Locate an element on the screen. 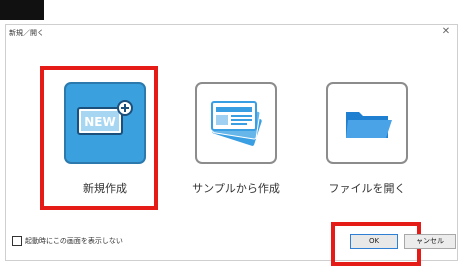 This screenshot has width=459, height=269. option-sample-label: サンプルから作成 is located at coordinates (236, 188).